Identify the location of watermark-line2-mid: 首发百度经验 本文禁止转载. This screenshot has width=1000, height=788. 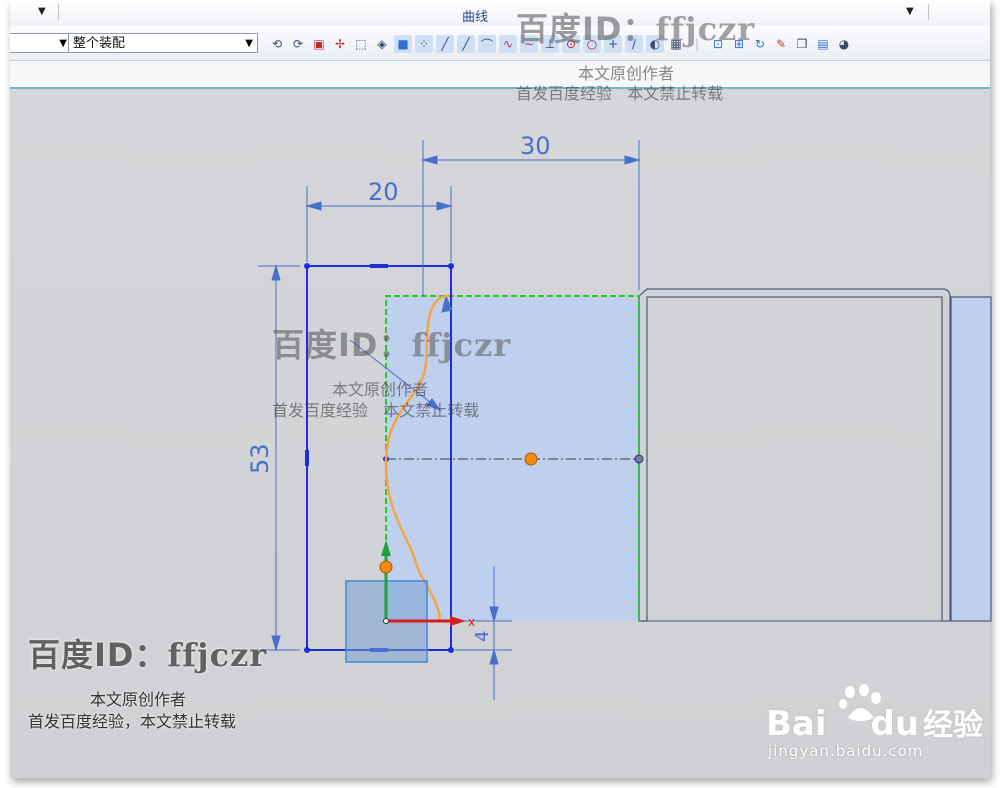
(376, 410).